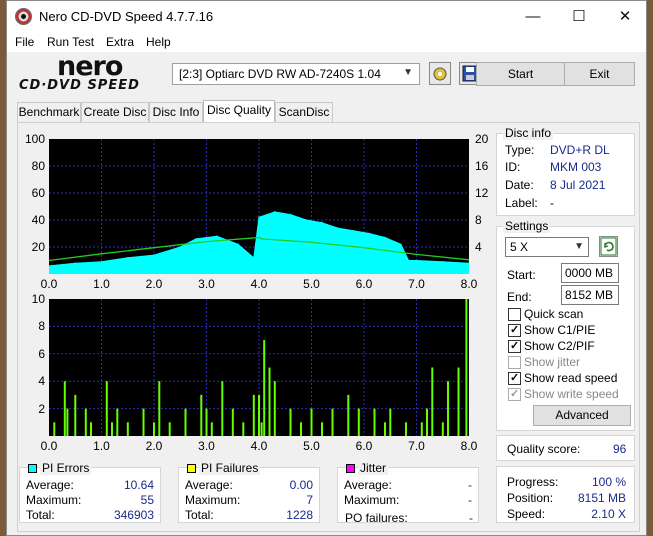 Image resolution: width=653 pixels, height=536 pixels. Describe the element at coordinates (54, 500) in the screenshot. I see `pi-errors-max-label: Maximum:` at that location.